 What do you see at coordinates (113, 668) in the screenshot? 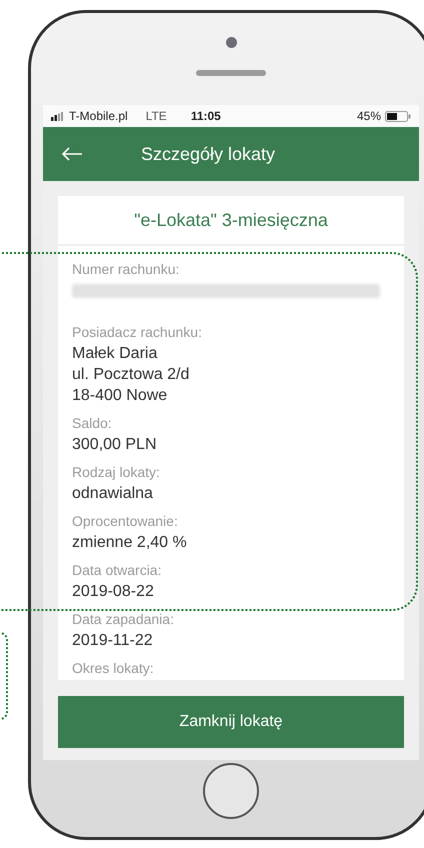
I see `field-label: Okres lokaty:` at bounding box center [113, 668].